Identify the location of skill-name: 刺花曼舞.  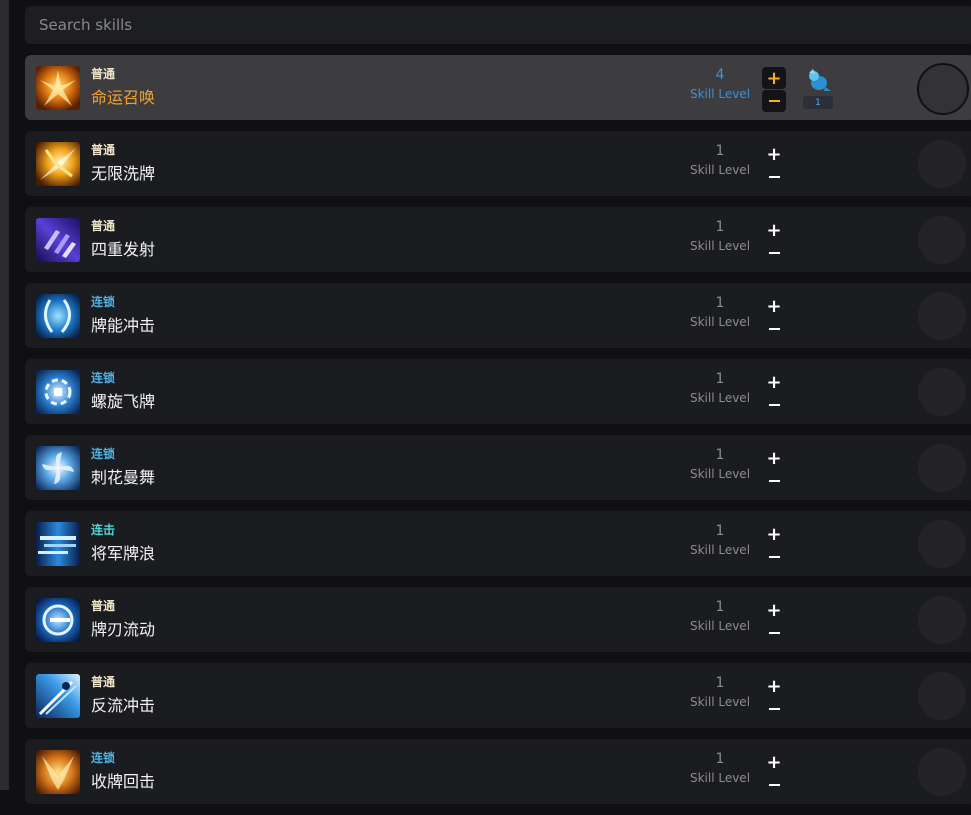
(123, 477).